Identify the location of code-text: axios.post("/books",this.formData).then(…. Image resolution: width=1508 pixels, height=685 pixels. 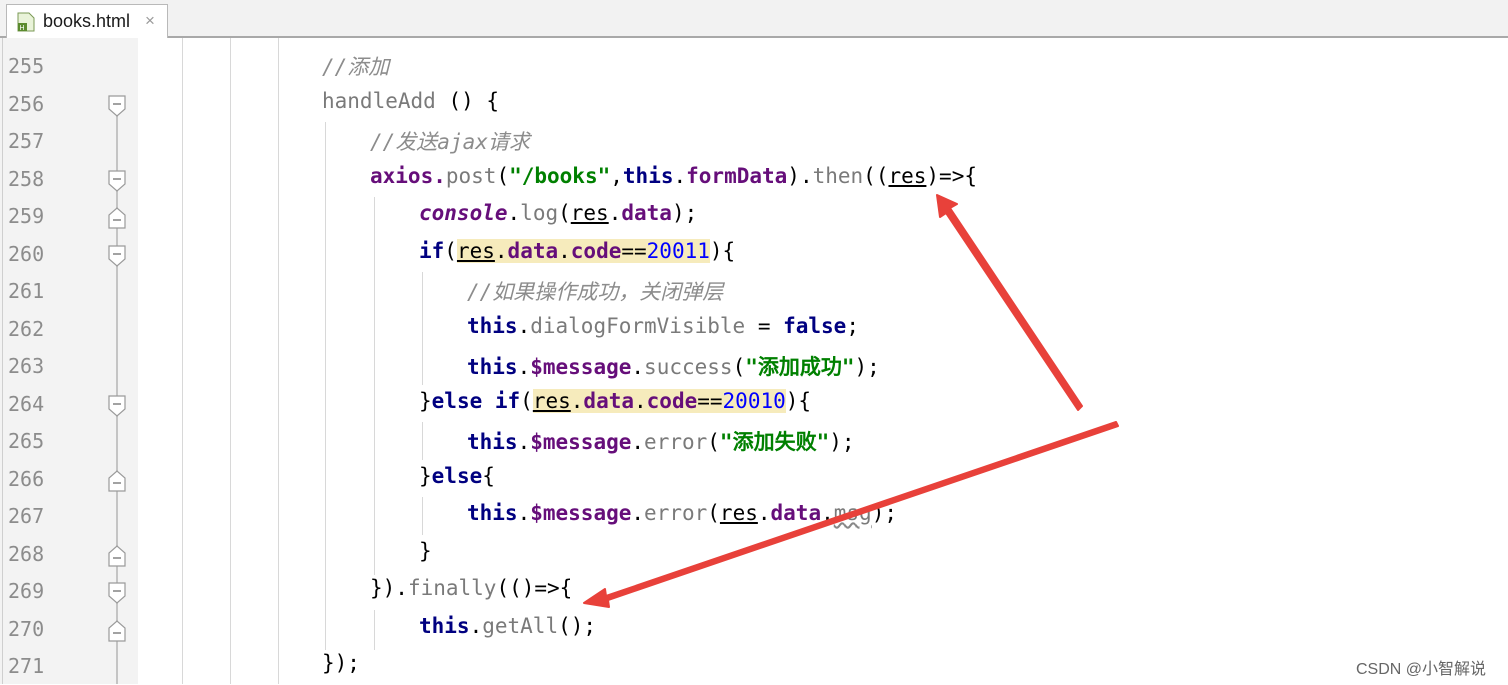
(673, 176).